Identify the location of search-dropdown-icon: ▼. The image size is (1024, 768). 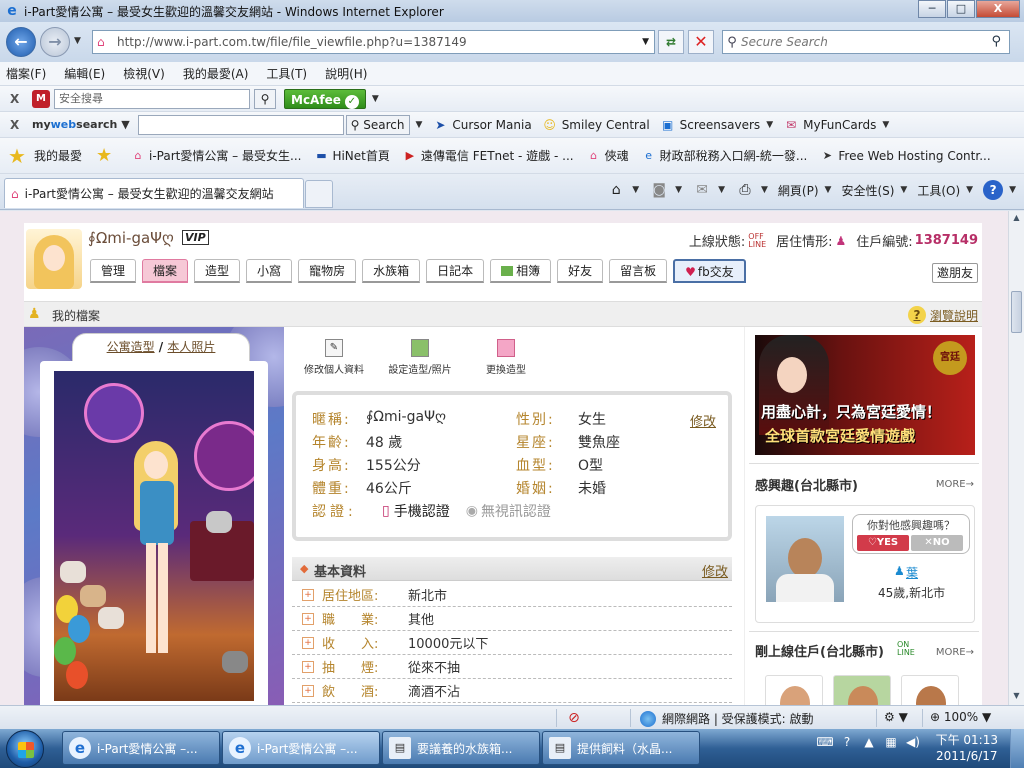
(419, 125).